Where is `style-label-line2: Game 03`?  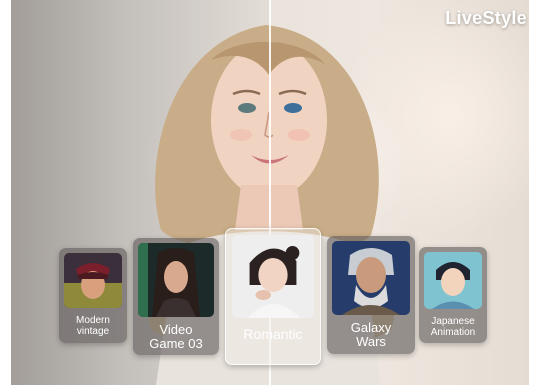 style-label-line2: Game 03 is located at coordinates (176, 343).